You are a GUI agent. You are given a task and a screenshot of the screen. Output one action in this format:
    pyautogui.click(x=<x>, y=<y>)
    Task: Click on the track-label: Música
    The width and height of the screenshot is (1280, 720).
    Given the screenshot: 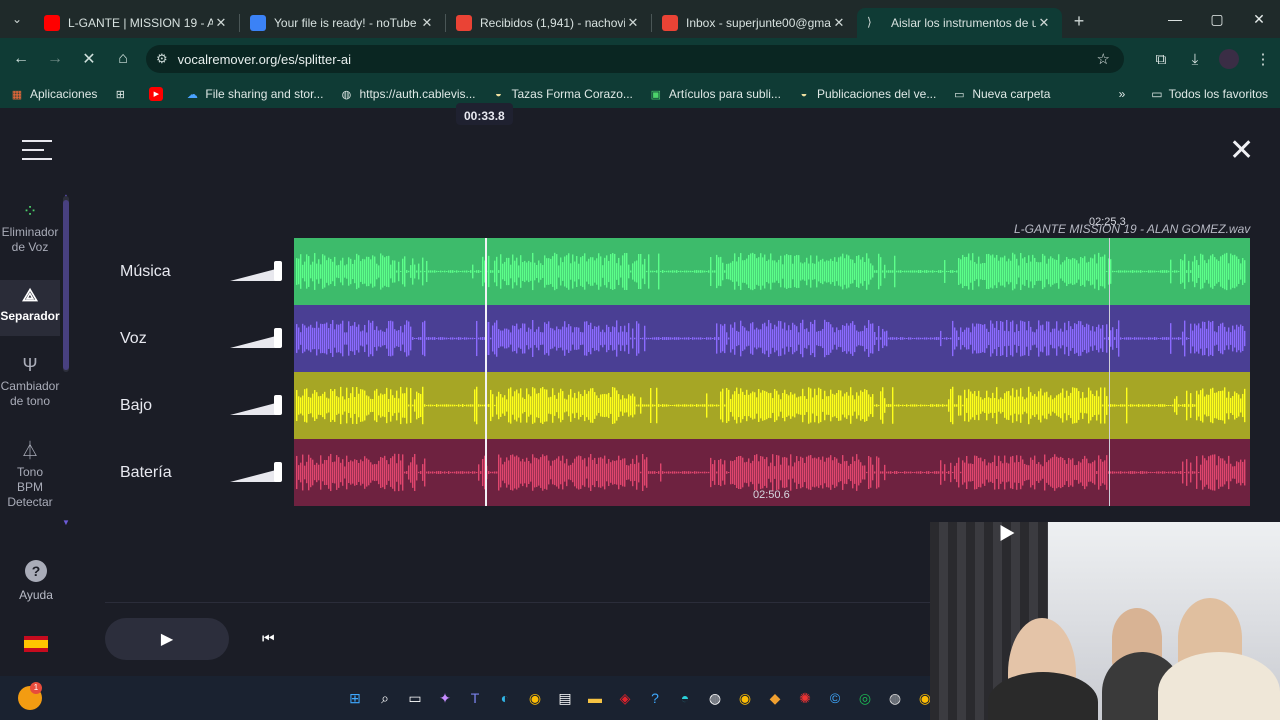 What is the action you would take?
    pyautogui.click(x=145, y=271)
    